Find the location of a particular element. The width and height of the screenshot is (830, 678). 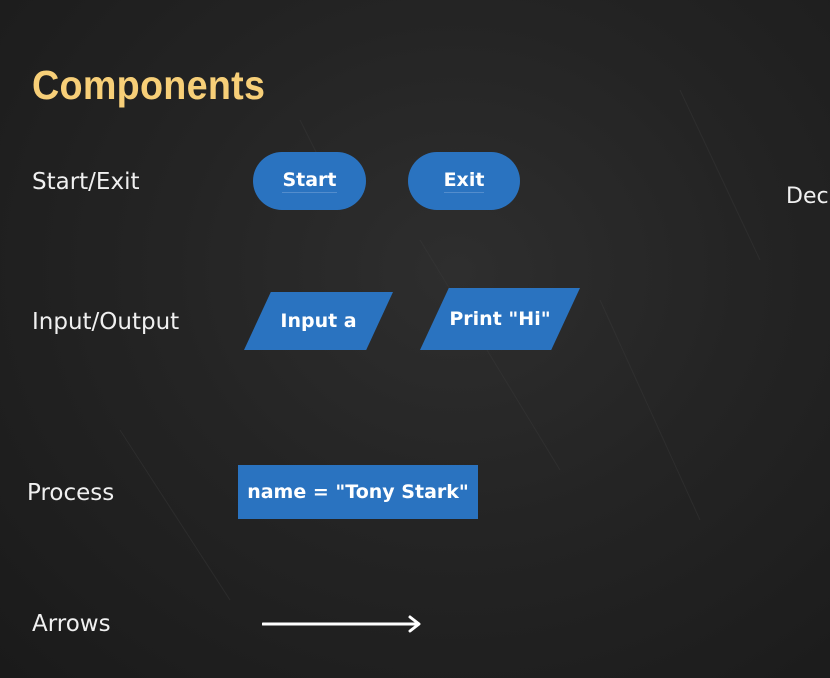

input-output-label: Input/Output is located at coordinates (106, 322).